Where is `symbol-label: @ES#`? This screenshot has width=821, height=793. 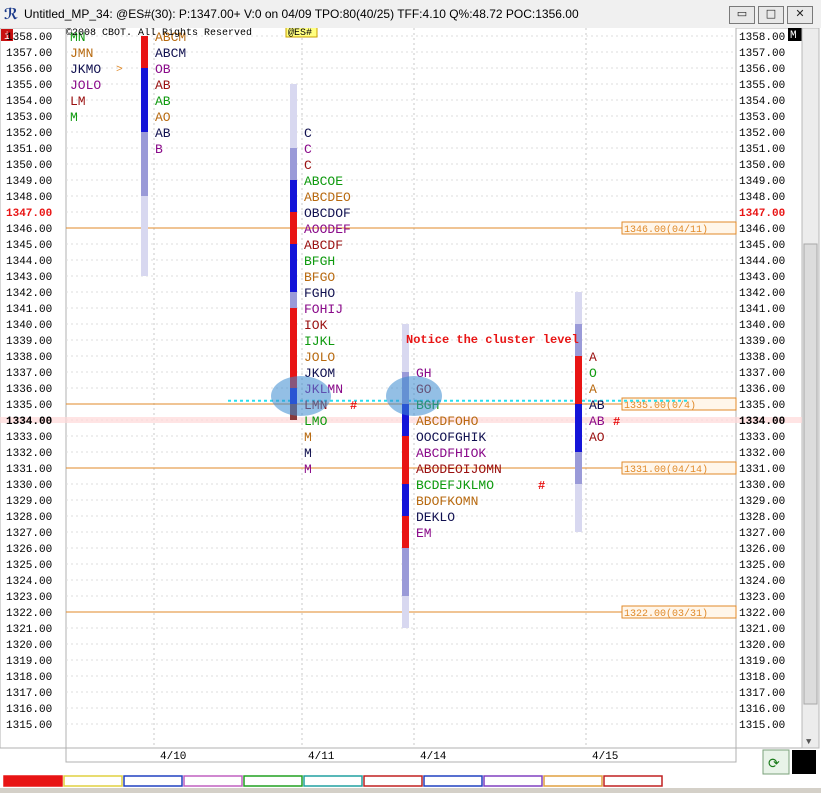 symbol-label: @ES# is located at coordinates (300, 33).